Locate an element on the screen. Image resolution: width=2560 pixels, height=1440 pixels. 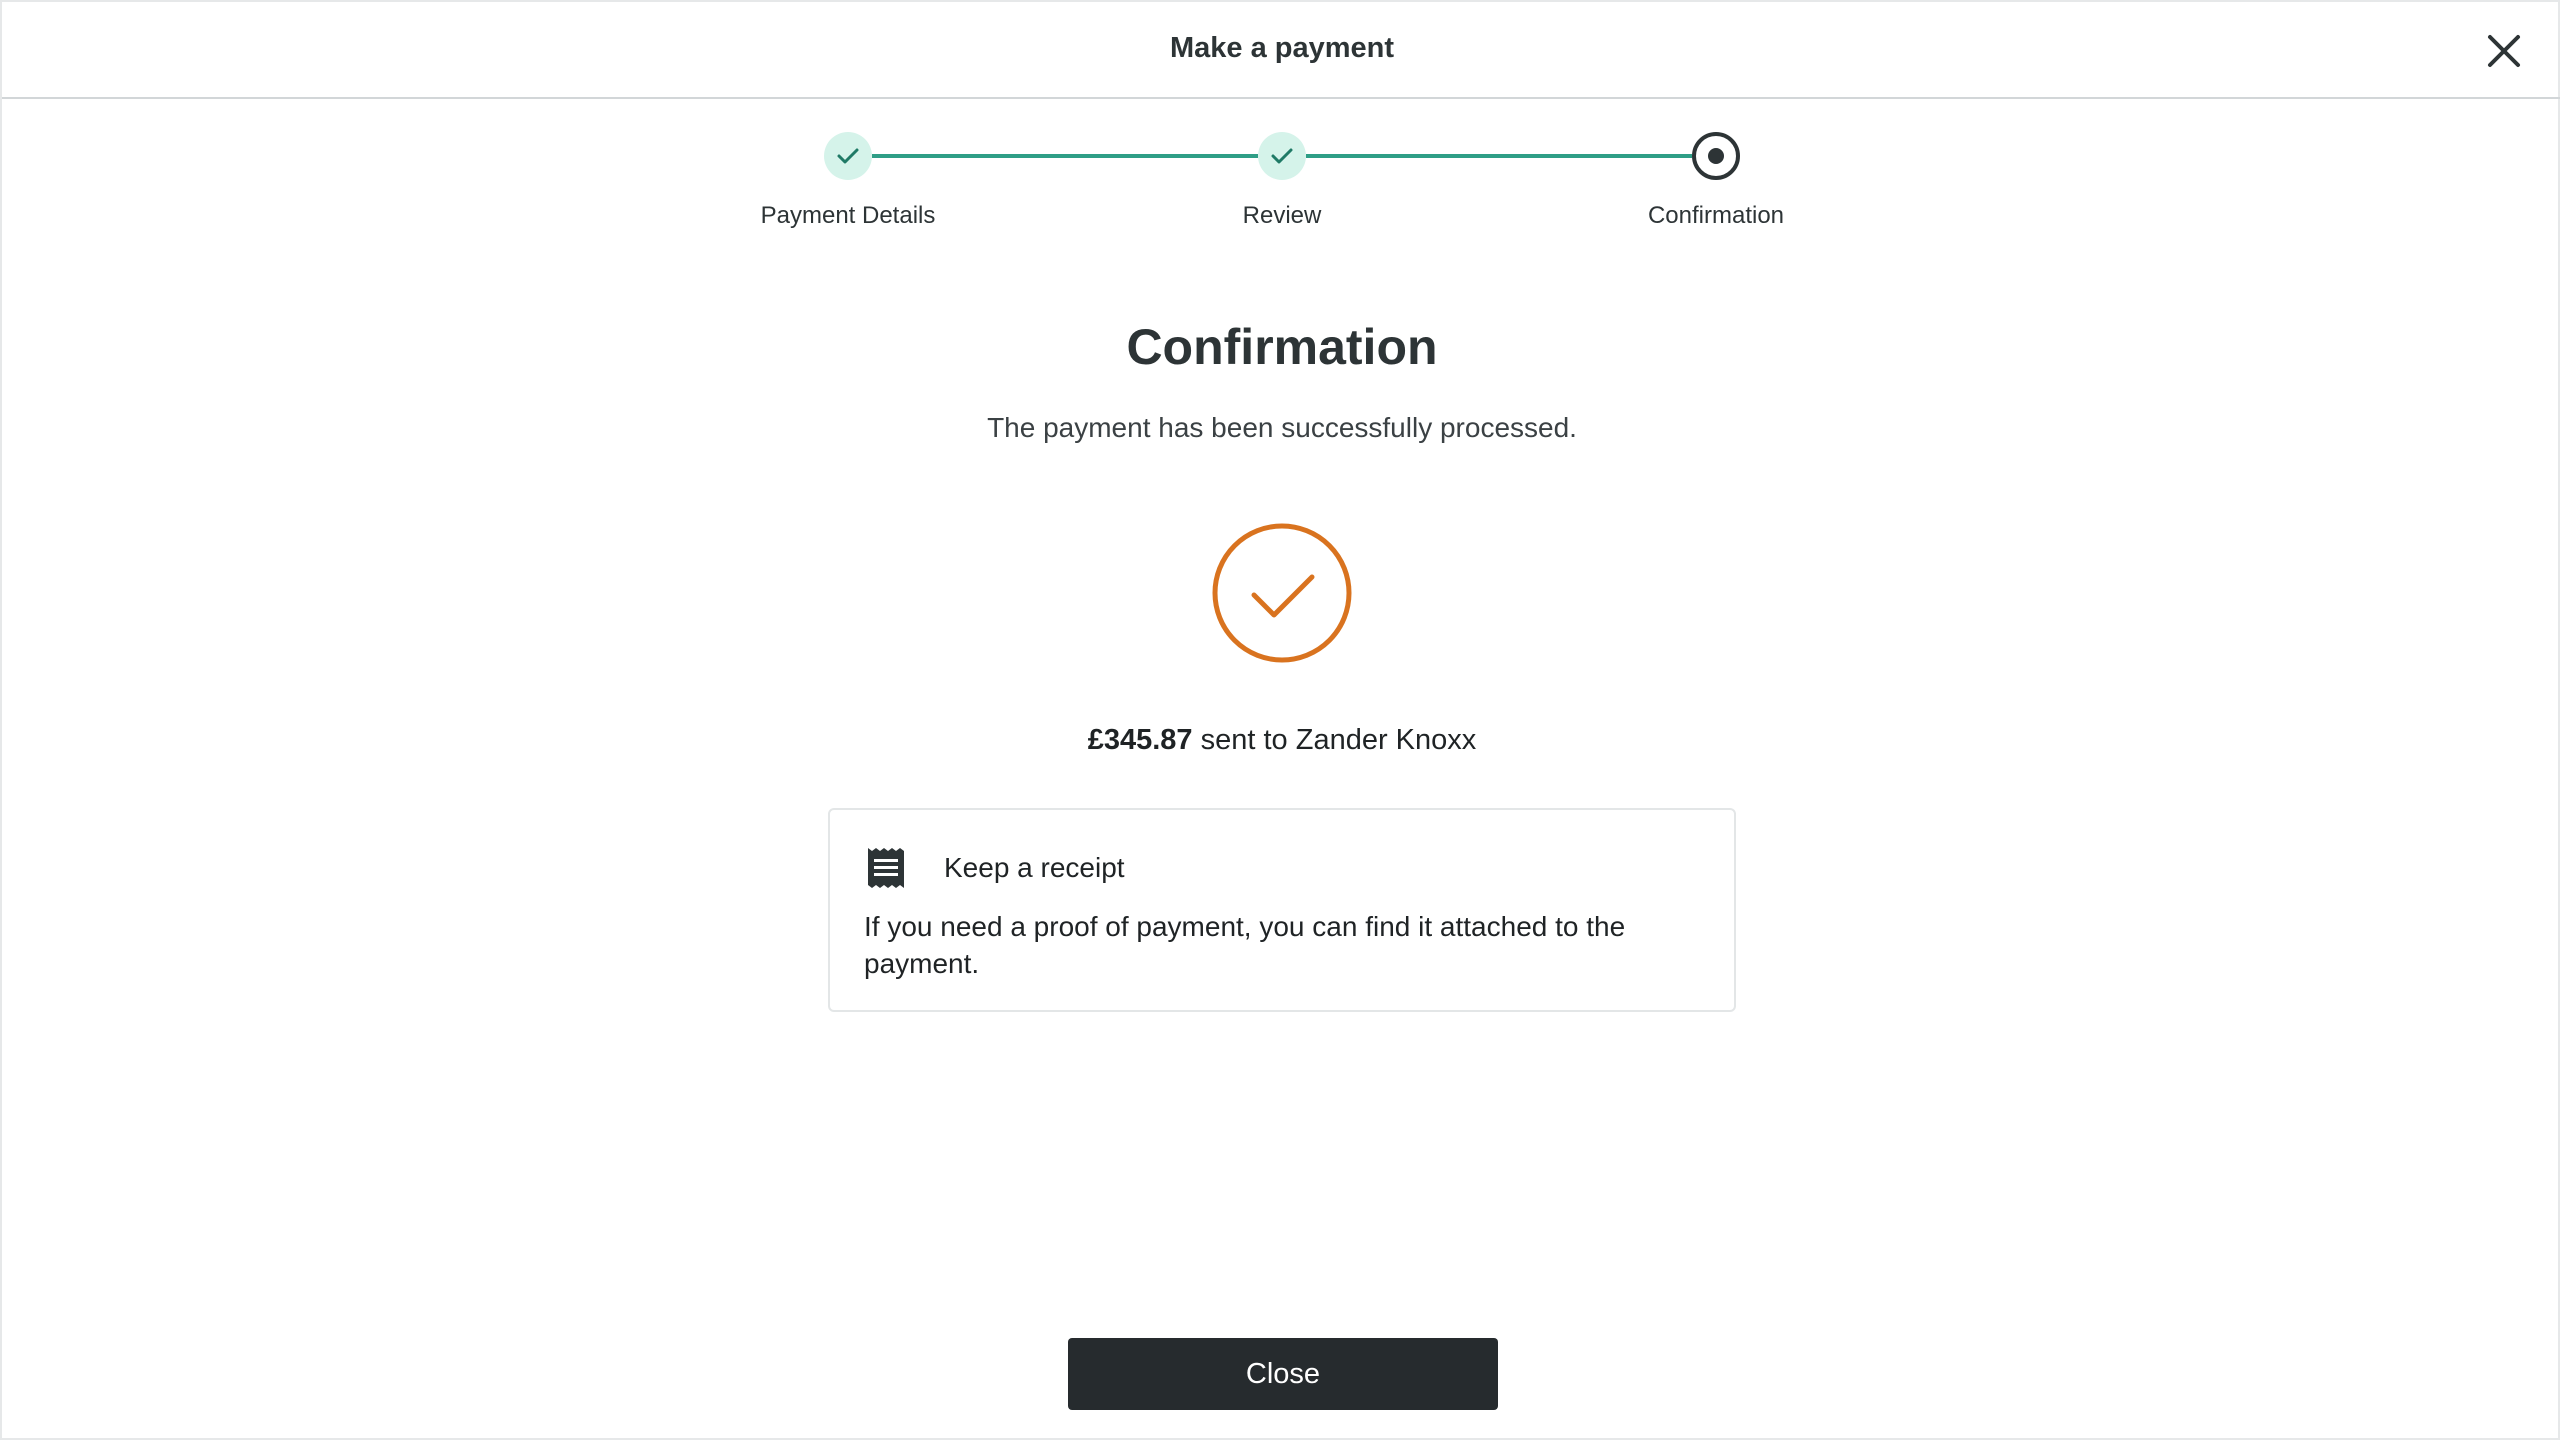
close-button: Close is located at coordinates (1283, 1374).